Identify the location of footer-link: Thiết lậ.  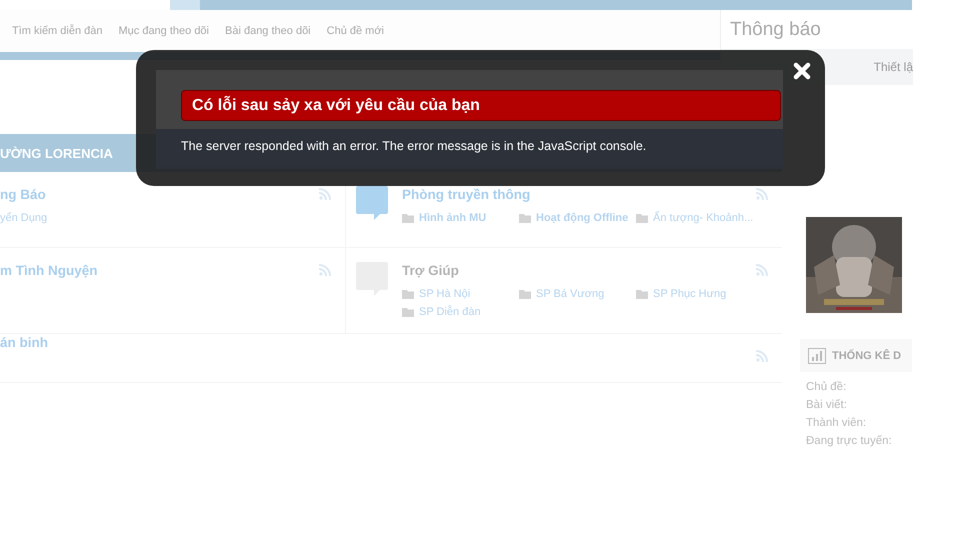
(893, 67).